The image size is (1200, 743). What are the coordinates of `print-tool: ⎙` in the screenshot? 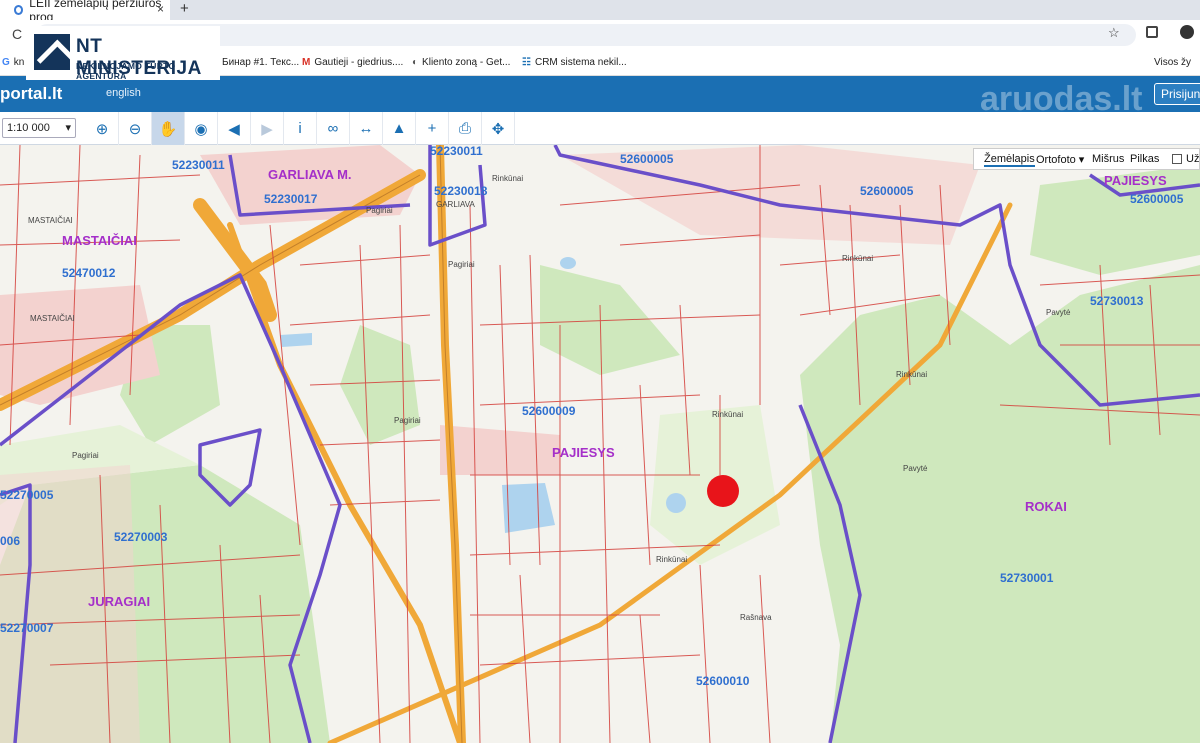 It's located at (465, 128).